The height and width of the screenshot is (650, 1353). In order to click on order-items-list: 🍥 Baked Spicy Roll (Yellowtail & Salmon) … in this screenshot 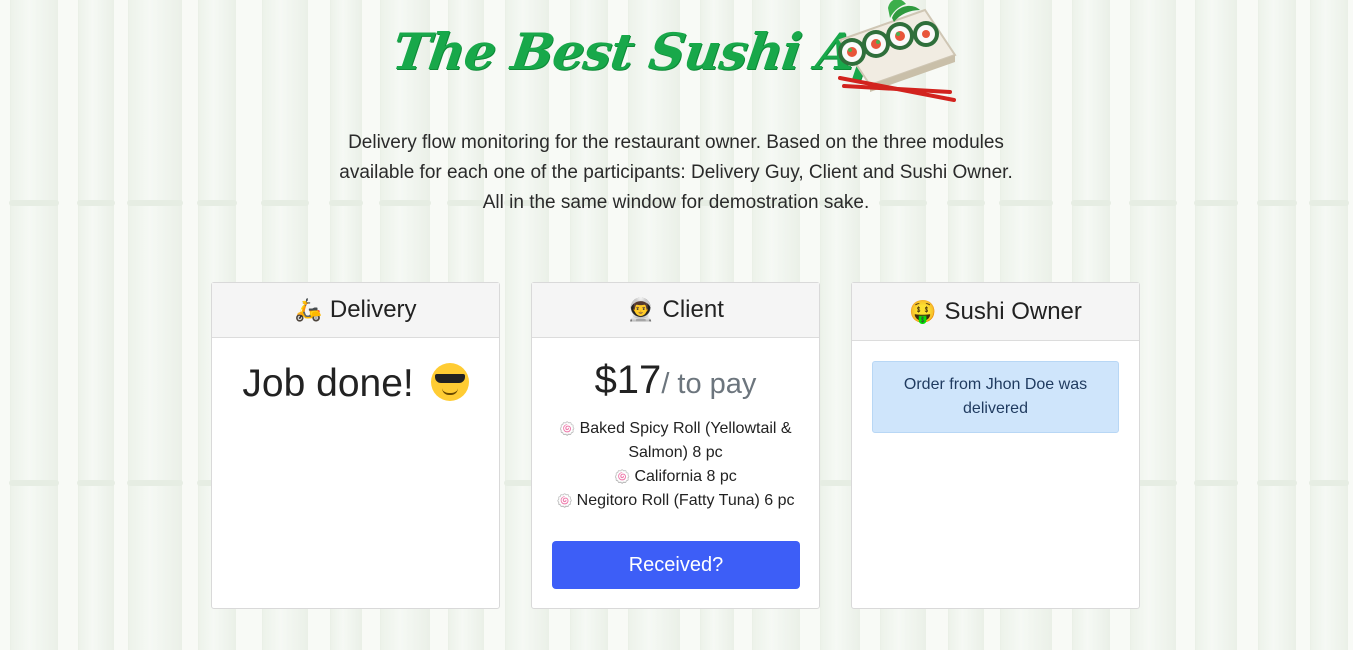, I will do `click(675, 465)`.